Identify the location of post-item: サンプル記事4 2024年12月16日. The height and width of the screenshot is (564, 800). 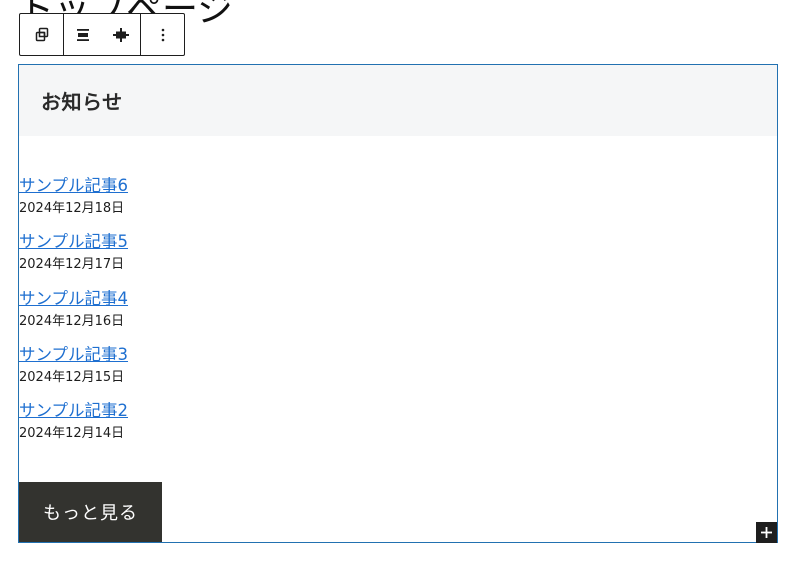
(73, 316).